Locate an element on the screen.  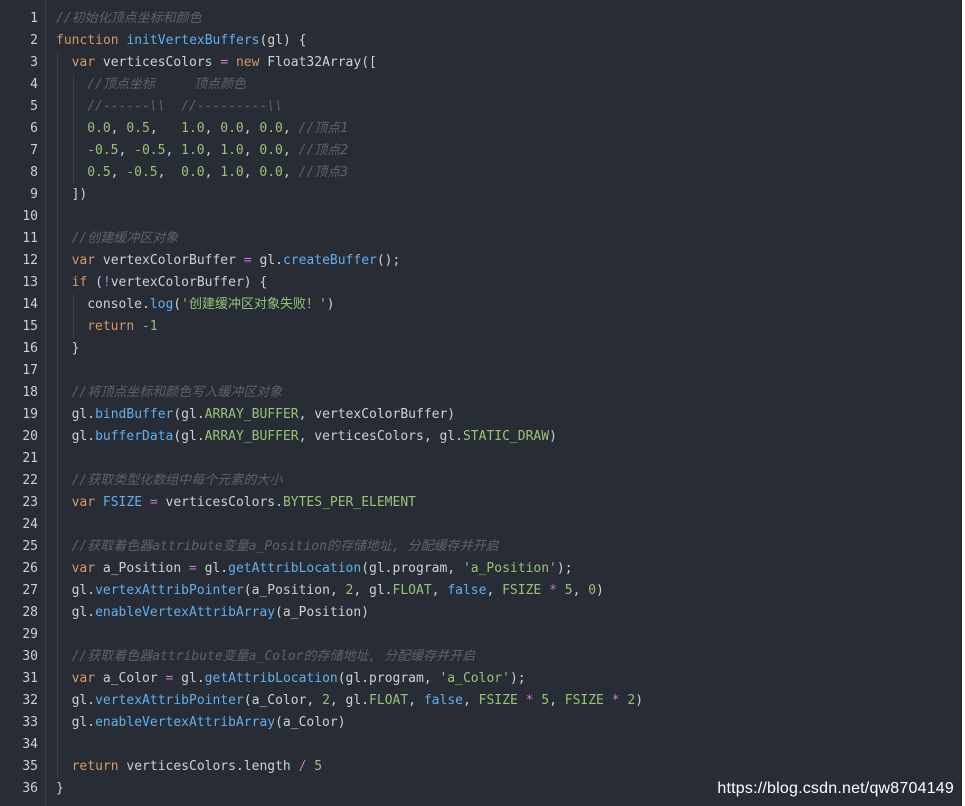
line-number: 23 is located at coordinates (30, 502).